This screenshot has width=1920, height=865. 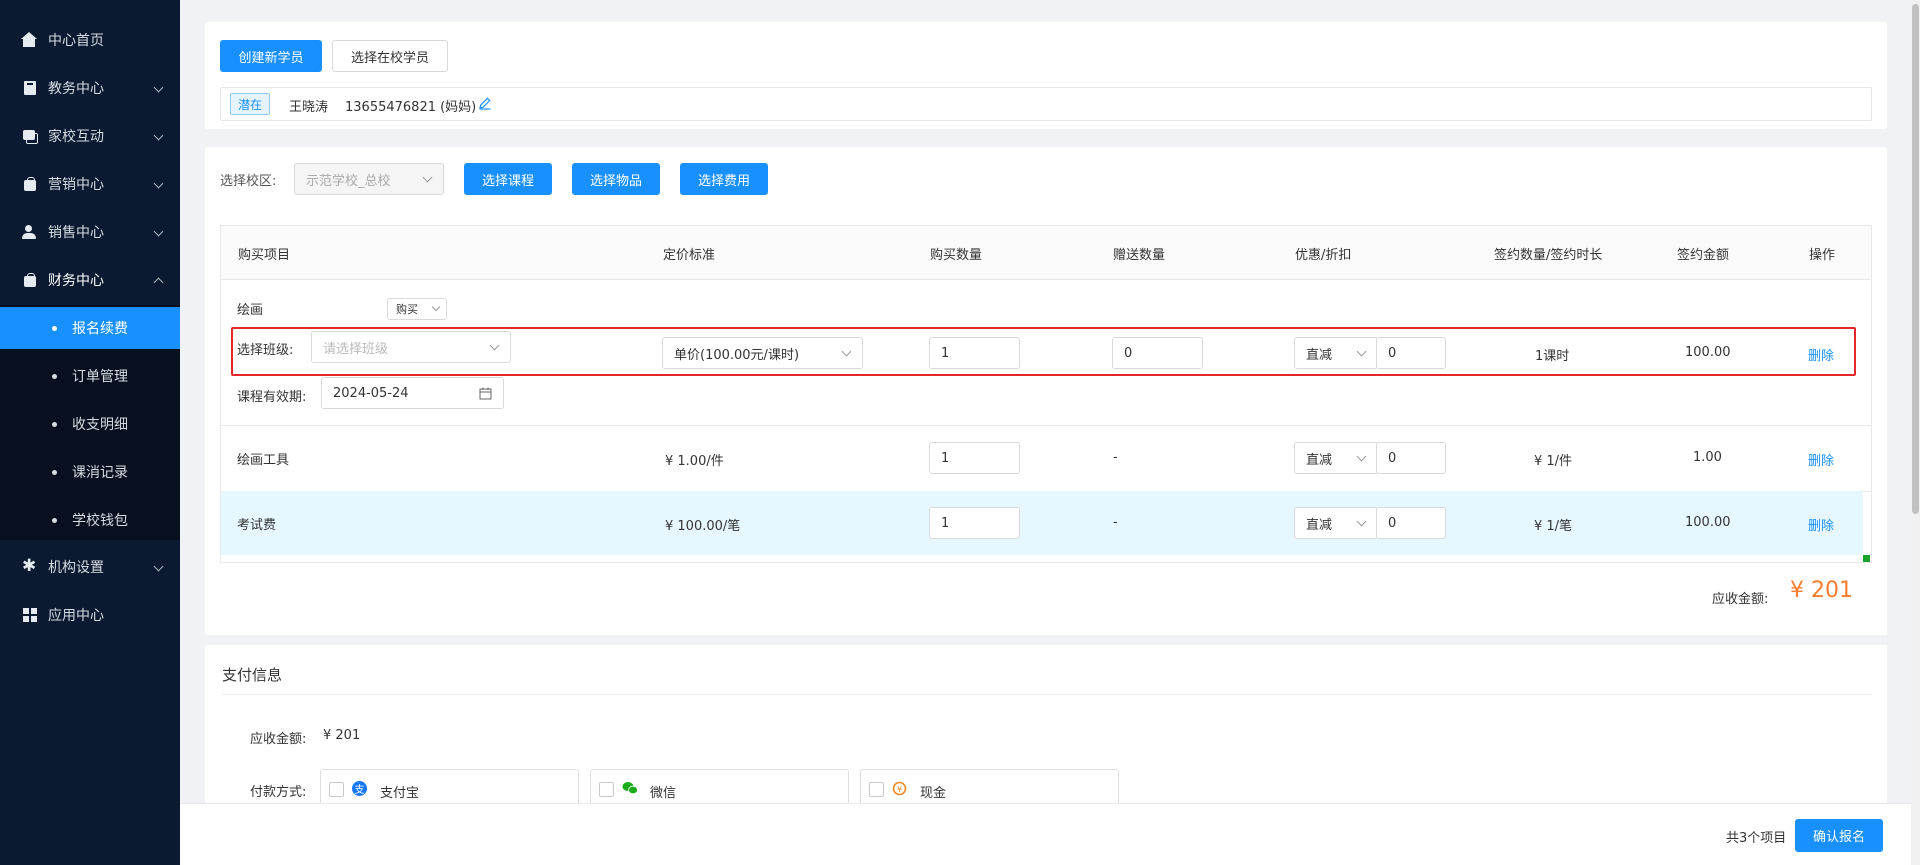 I want to click on purchase-mode-select: 购买, so click(x=417, y=309).